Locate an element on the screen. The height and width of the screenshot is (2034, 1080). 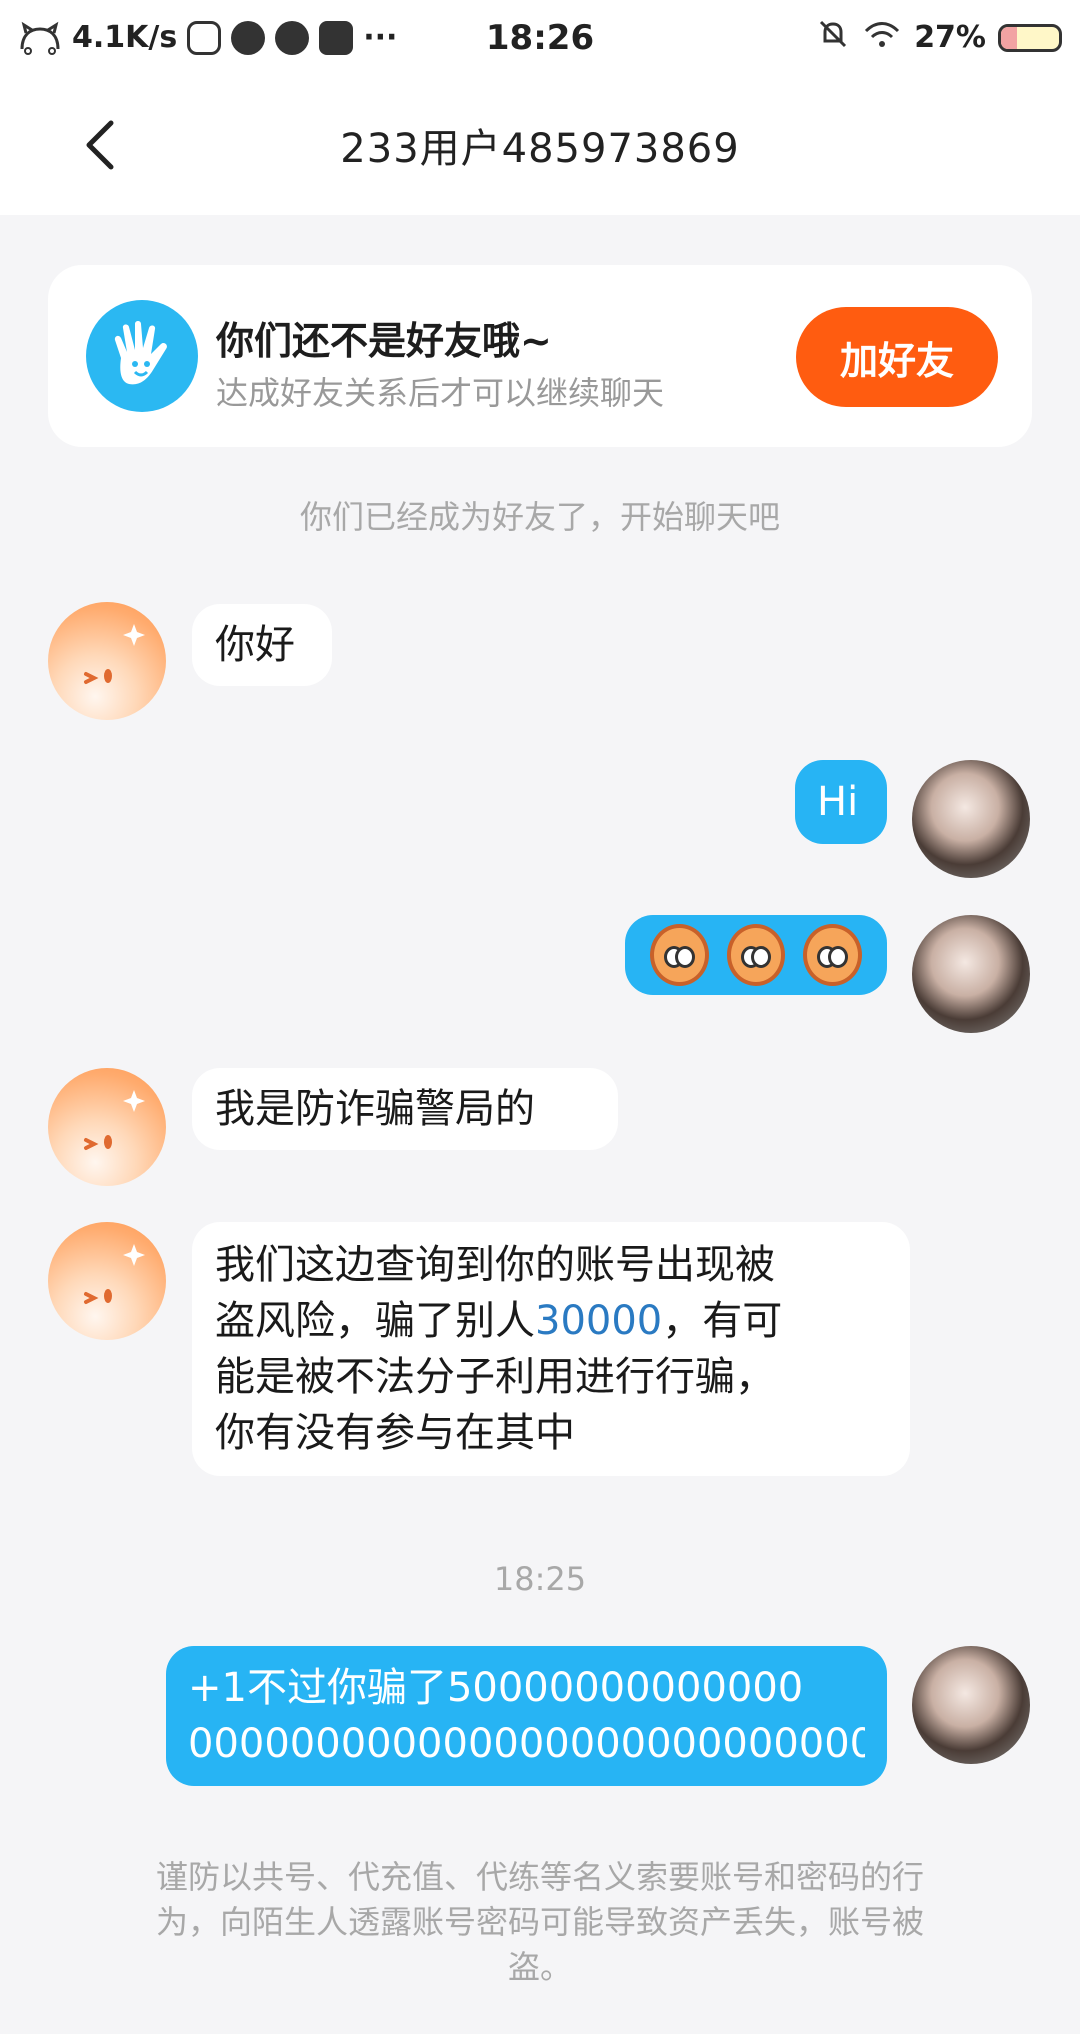
battery-icon is located at coordinates (1030, 37).